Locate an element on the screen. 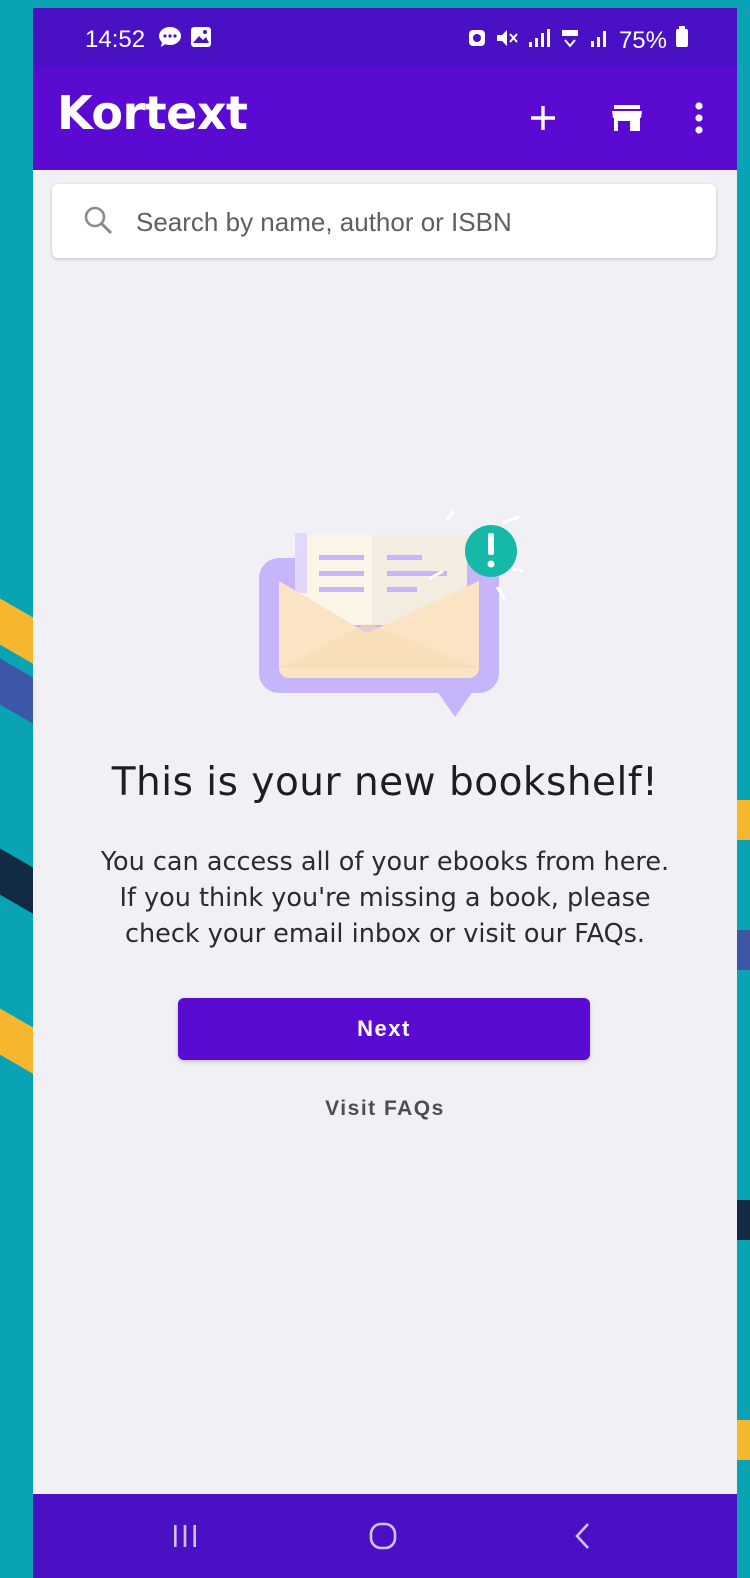 Image resolution: width=750 pixels, height=1578 pixels. back-button is located at coordinates (583, 1536).